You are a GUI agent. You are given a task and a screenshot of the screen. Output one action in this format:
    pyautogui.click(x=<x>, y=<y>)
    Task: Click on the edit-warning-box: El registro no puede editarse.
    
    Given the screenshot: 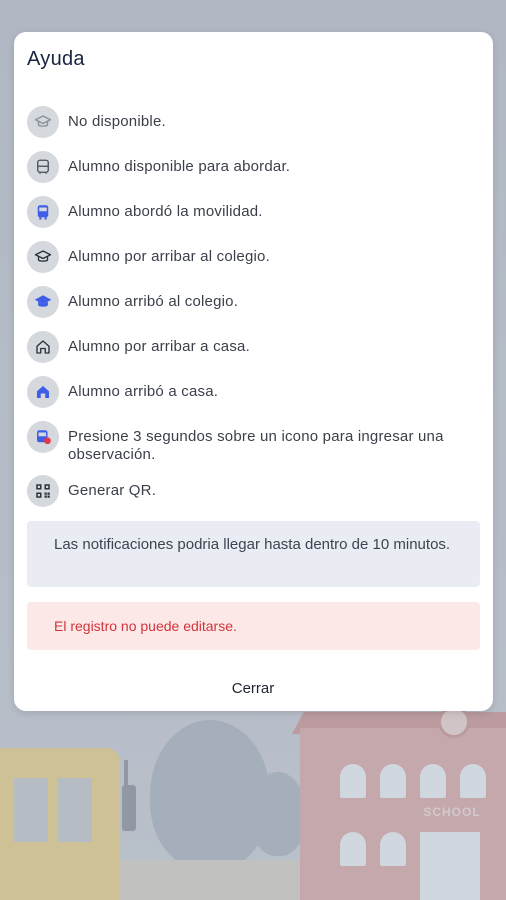 What is the action you would take?
    pyautogui.click(x=253, y=626)
    